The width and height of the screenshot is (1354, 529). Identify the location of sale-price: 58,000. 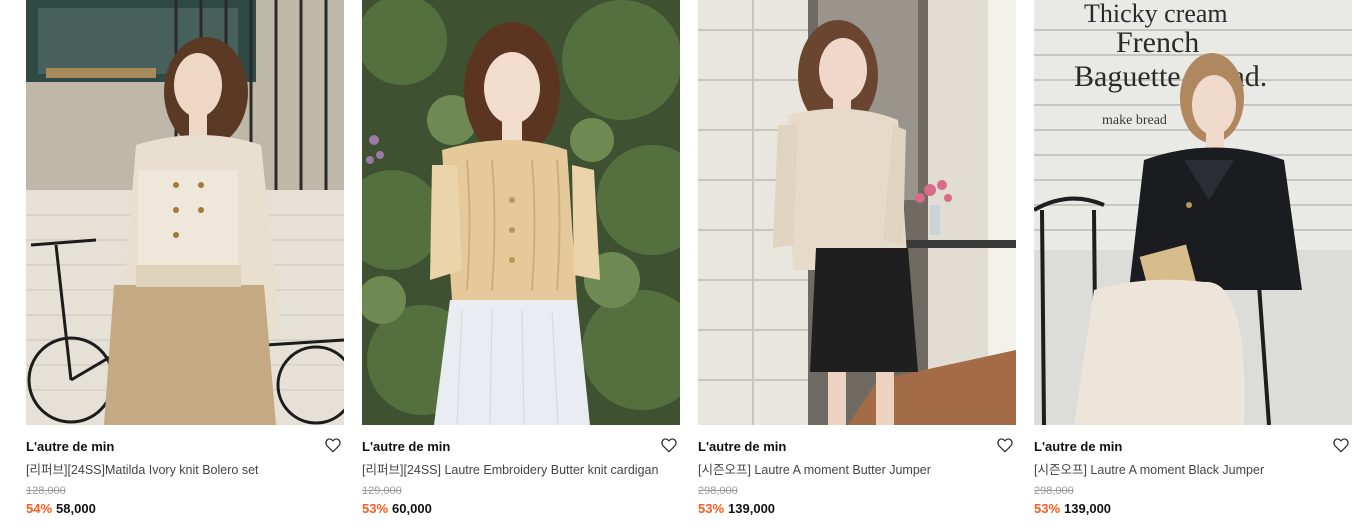
(76, 508).